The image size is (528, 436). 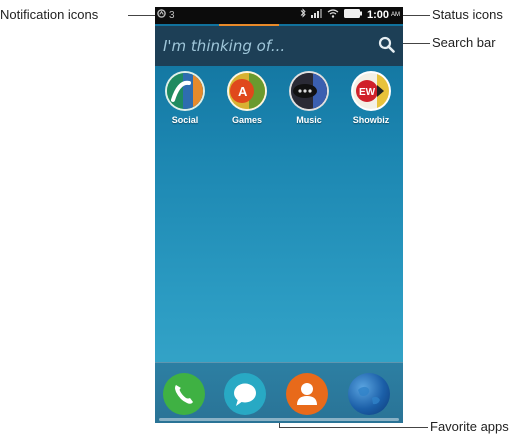 What do you see at coordinates (464, 42) in the screenshot?
I see `callout-search-bar: Search bar` at bounding box center [464, 42].